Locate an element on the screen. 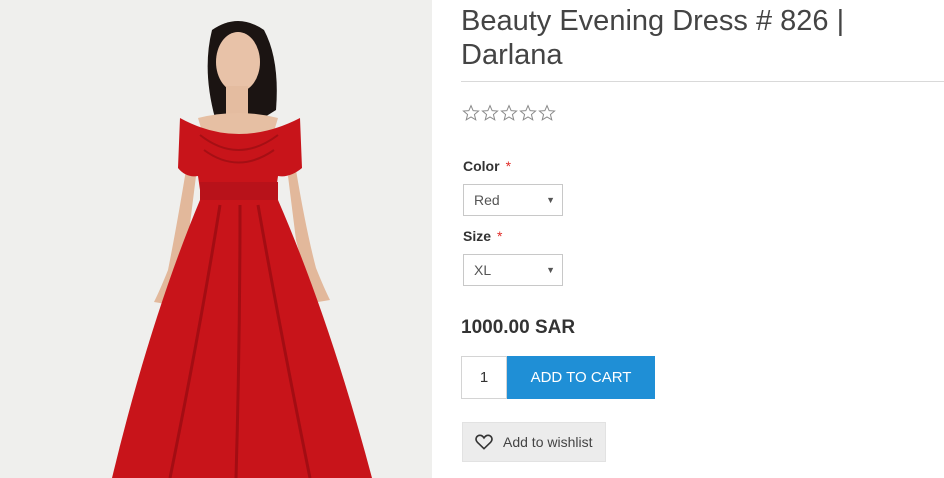 The image size is (944, 478). add-to-cart-button: ADD TO CART is located at coordinates (581, 377).